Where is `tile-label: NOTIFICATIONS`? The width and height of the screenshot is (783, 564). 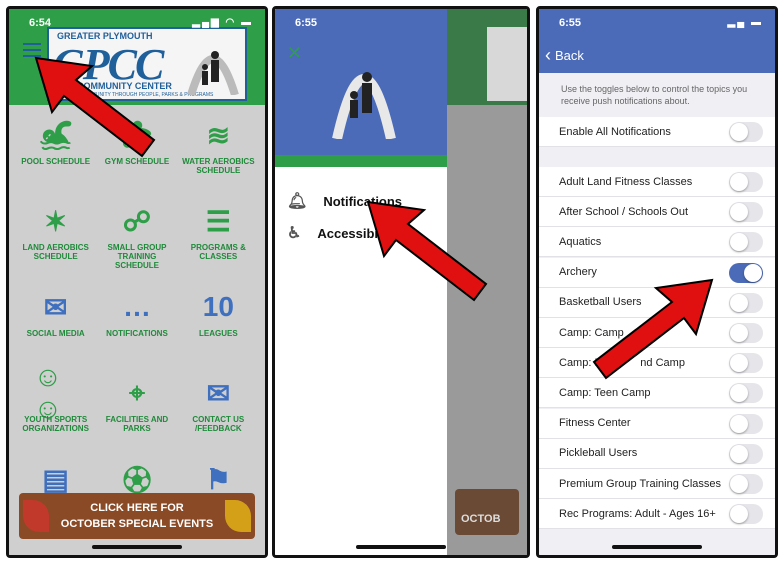
tile-label: NOTIFICATIONS is located at coordinates (137, 333).